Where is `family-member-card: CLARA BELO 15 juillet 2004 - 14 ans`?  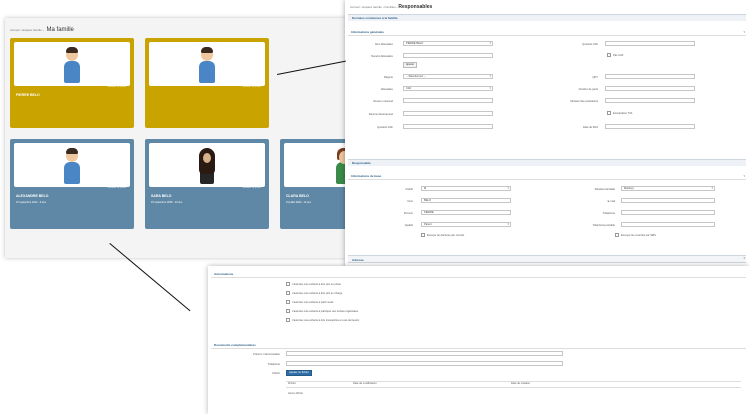 family-member-card: CLARA BELO 15 juillet 2004 - 14 ans is located at coordinates (317, 184).